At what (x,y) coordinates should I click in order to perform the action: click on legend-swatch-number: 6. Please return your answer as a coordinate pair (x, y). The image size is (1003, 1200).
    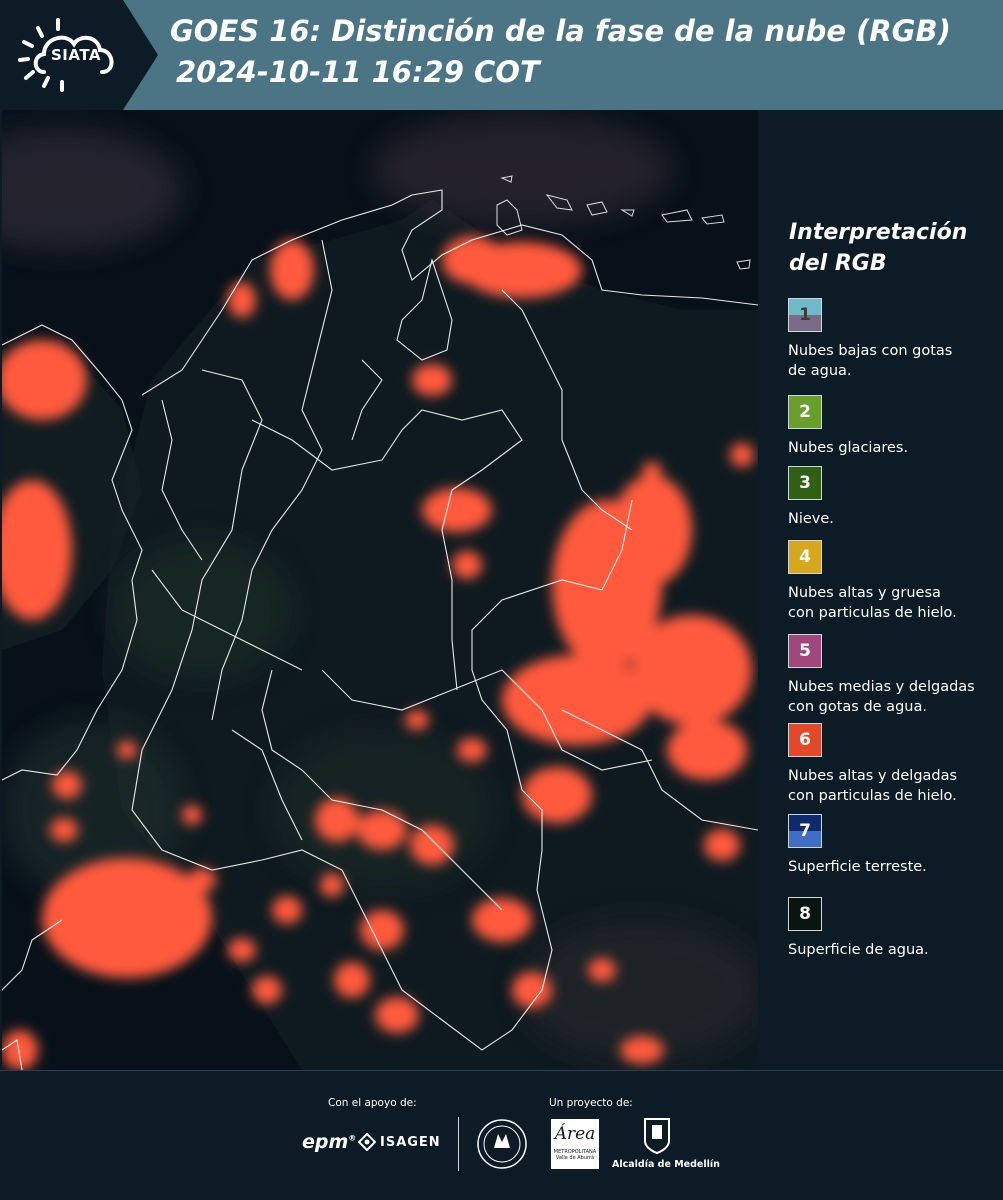
    Looking at the image, I should click on (805, 740).